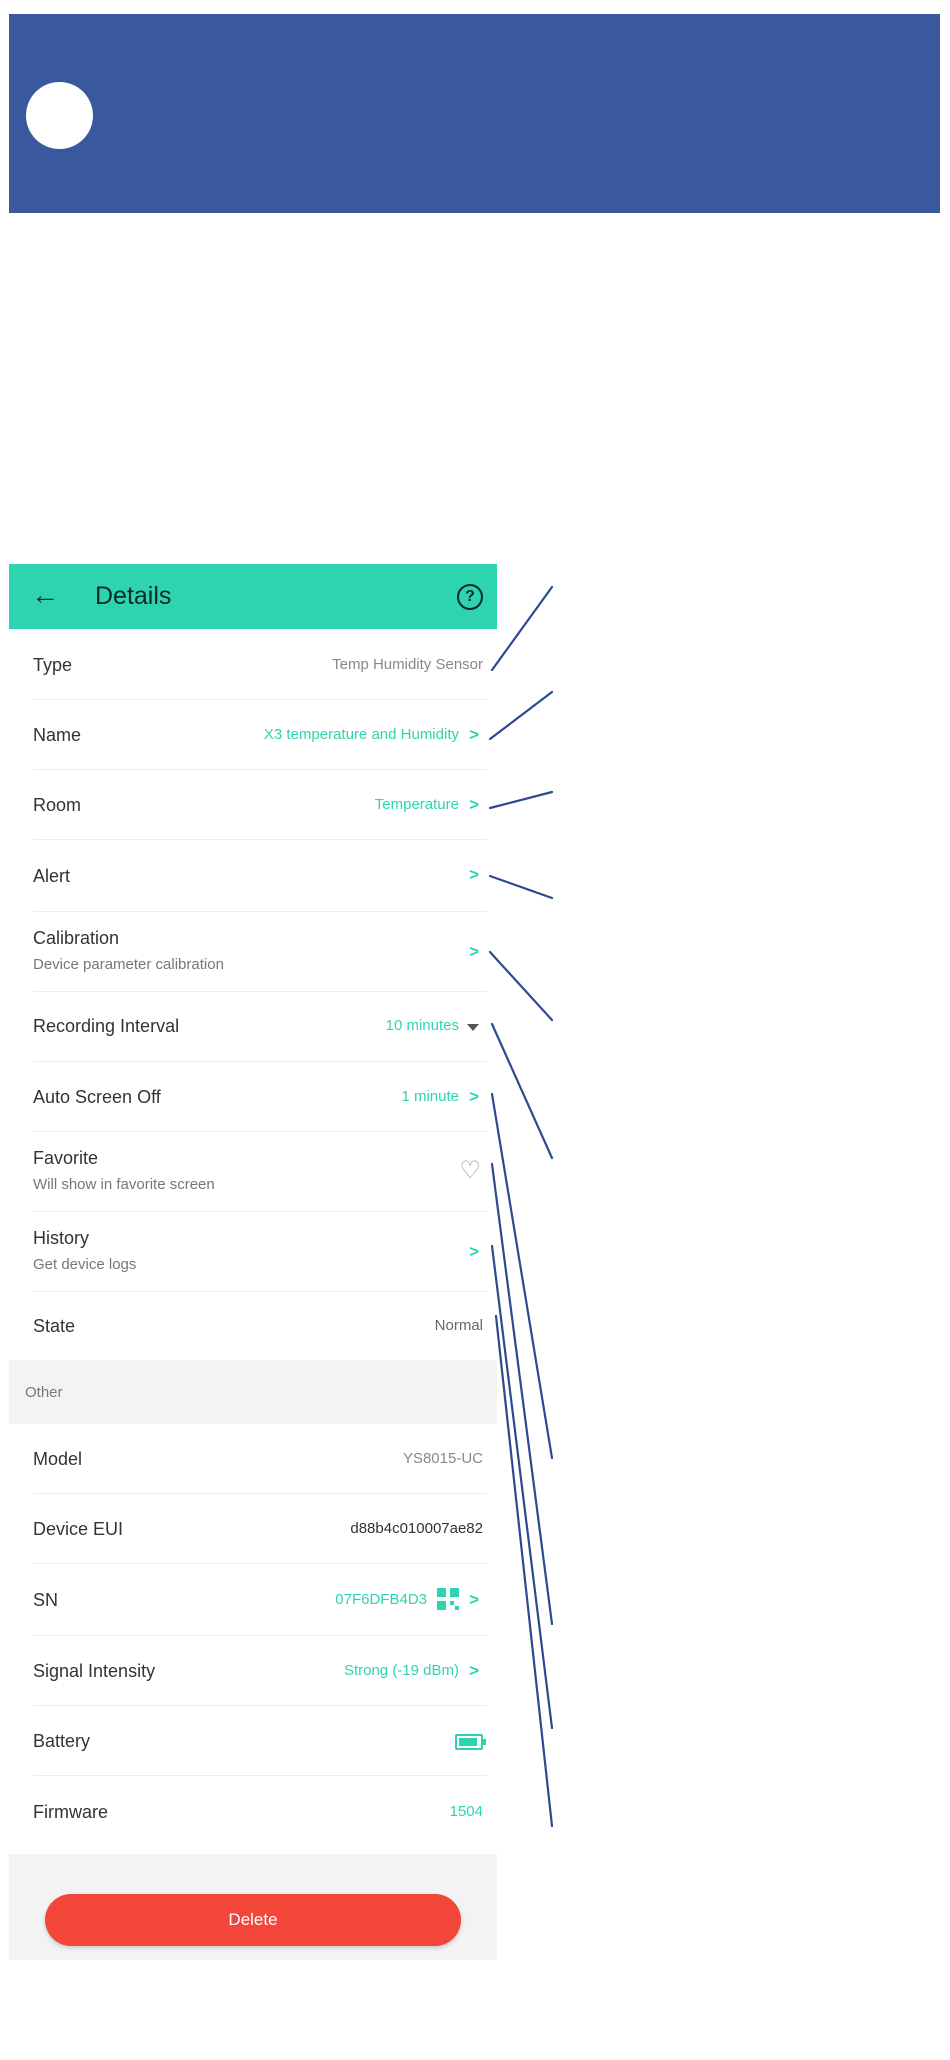 This screenshot has width=950, height=2060. What do you see at coordinates (442, 1458) in the screenshot?
I see `model-value: YS8015-UC` at bounding box center [442, 1458].